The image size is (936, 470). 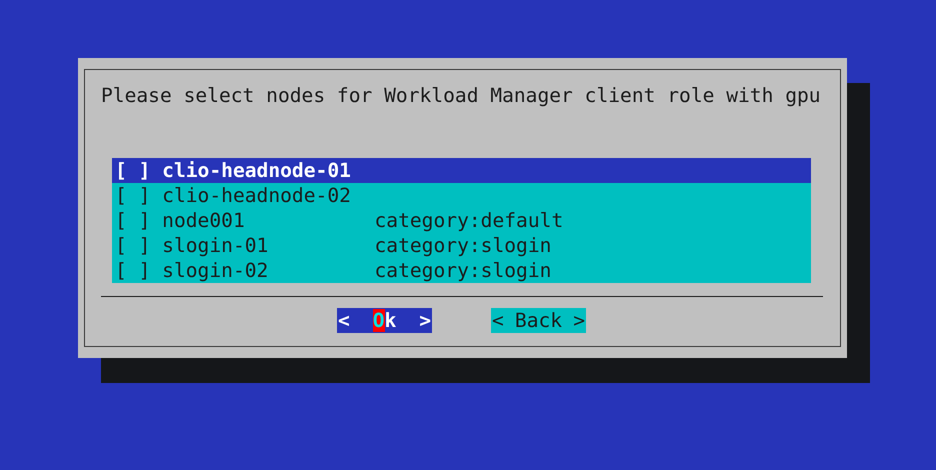 What do you see at coordinates (216, 270) in the screenshot?
I see `node-name: slogin-02` at bounding box center [216, 270].